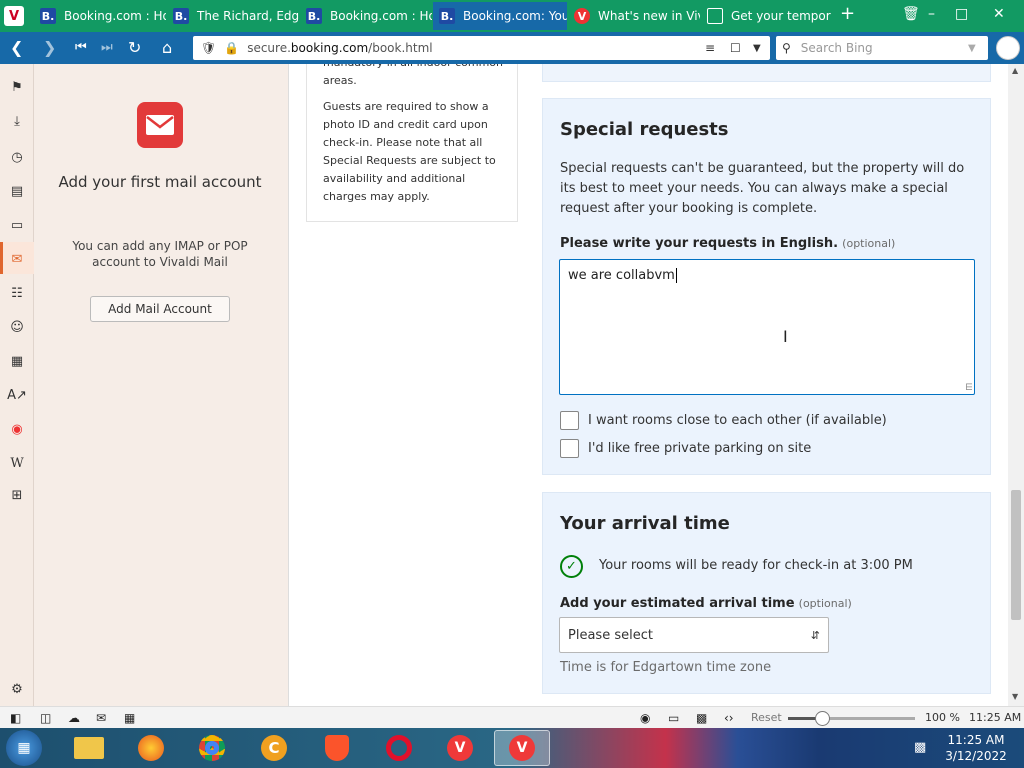  What do you see at coordinates (415, 68) in the screenshot?
I see `policy-clipped-text: mandatory in all indoor common` at bounding box center [415, 68].